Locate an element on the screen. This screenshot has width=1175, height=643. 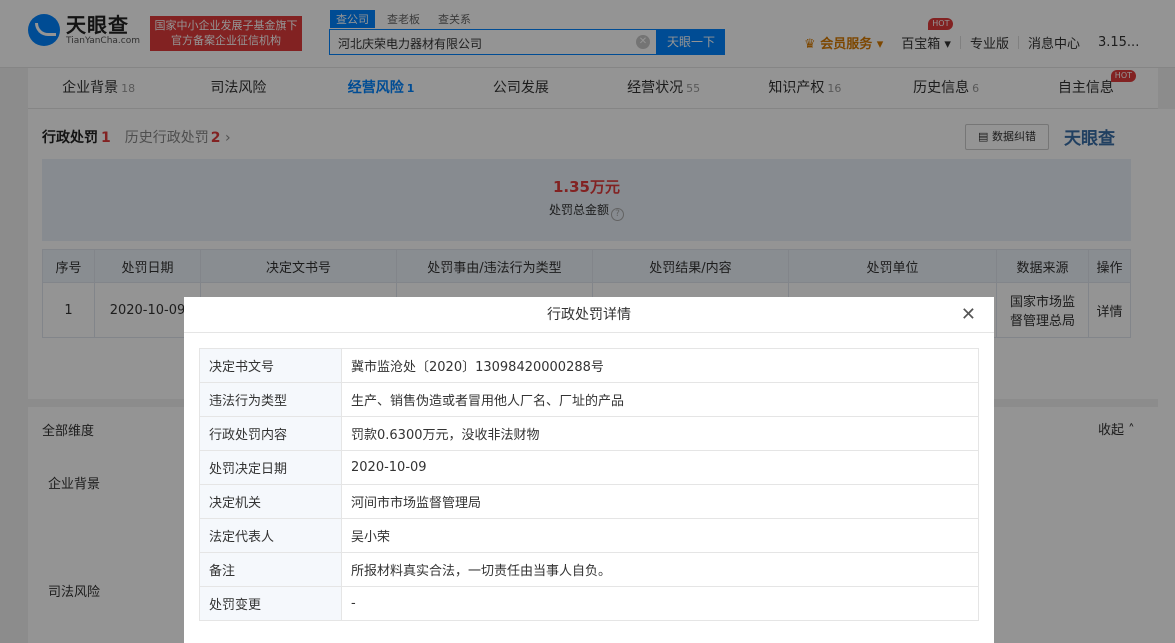
close-icon: ✕ is located at coordinates (968, 315).